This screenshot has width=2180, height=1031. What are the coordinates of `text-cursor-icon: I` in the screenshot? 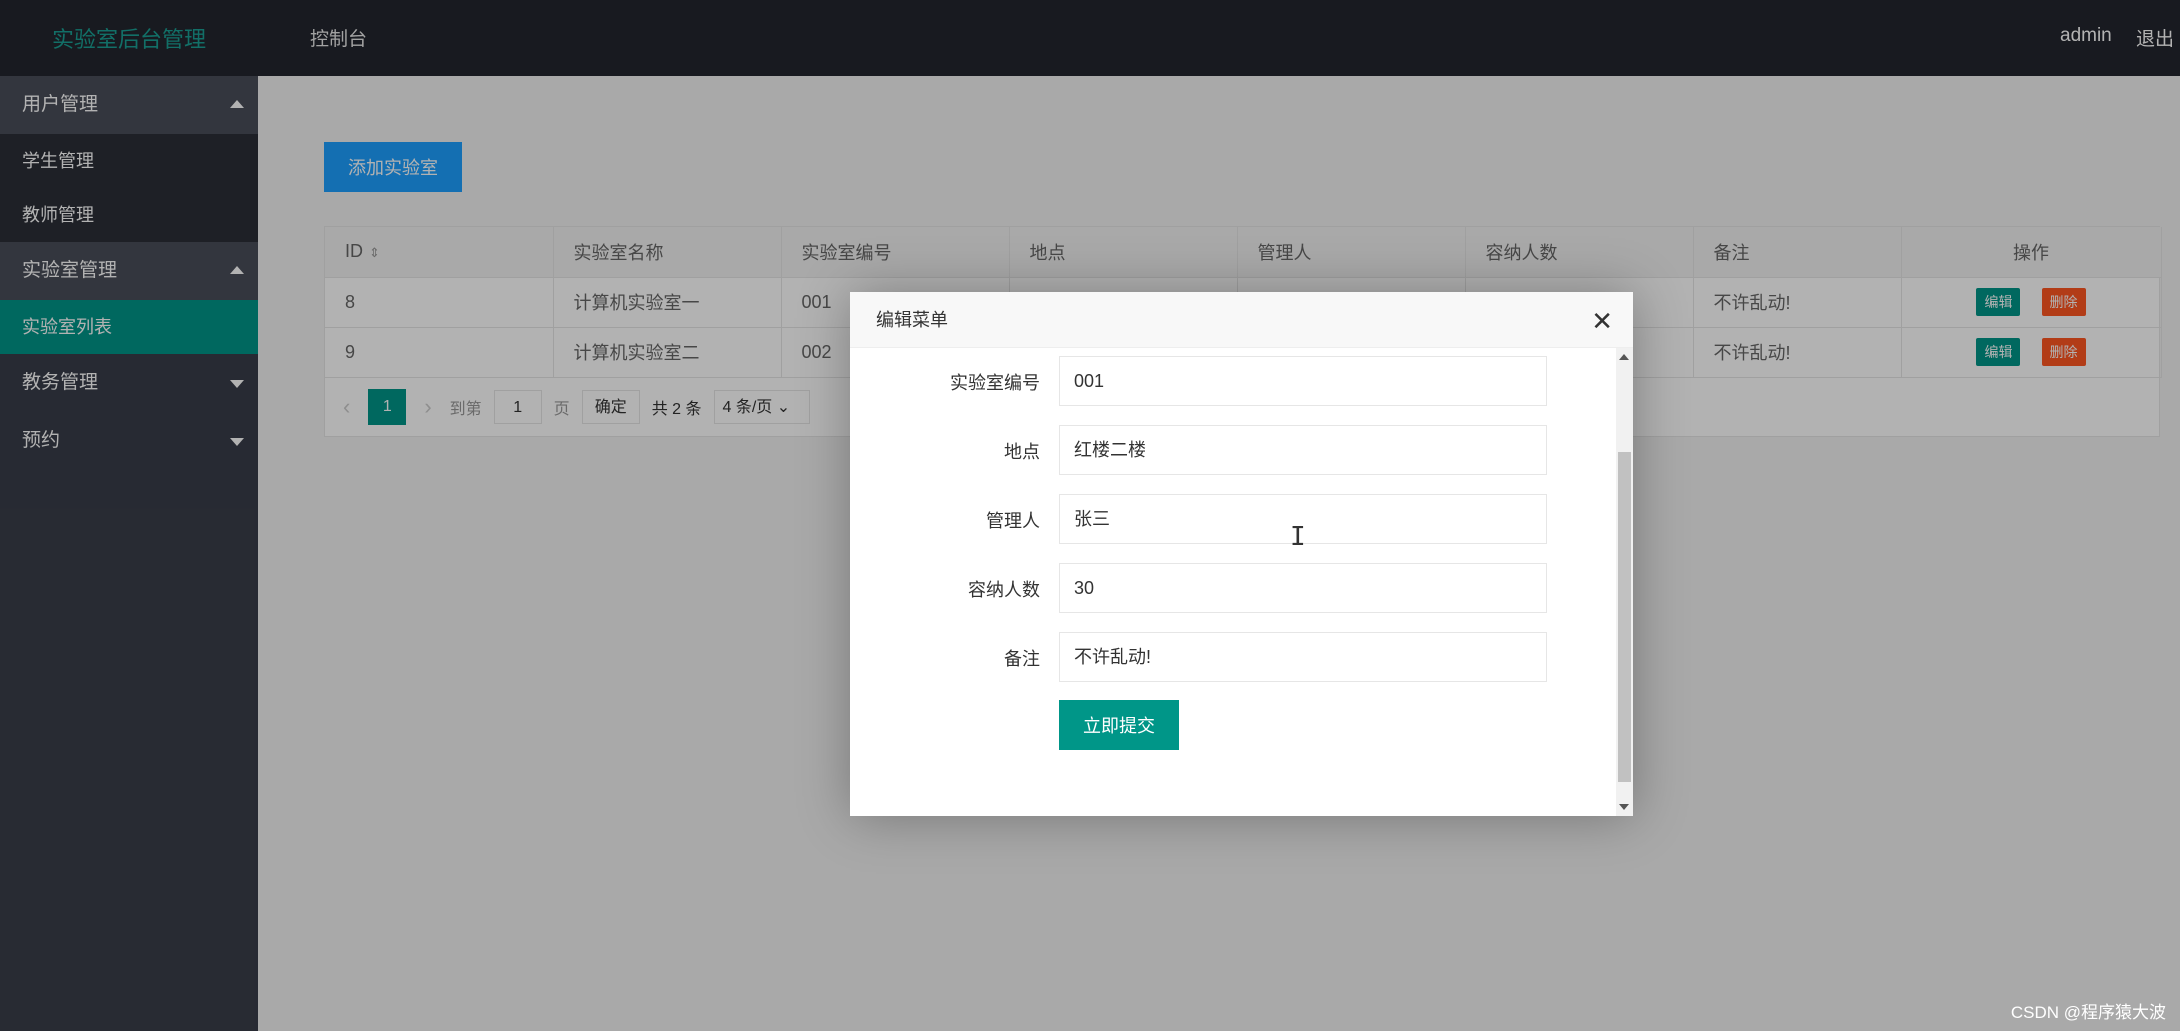 It's located at (1298, 537).